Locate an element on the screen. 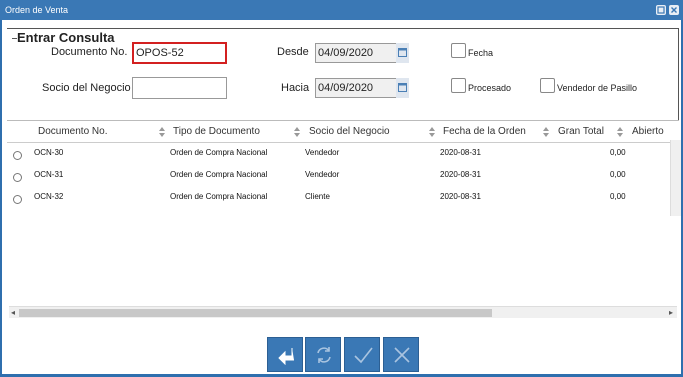  desde-calendar-button is located at coordinates (402, 53).